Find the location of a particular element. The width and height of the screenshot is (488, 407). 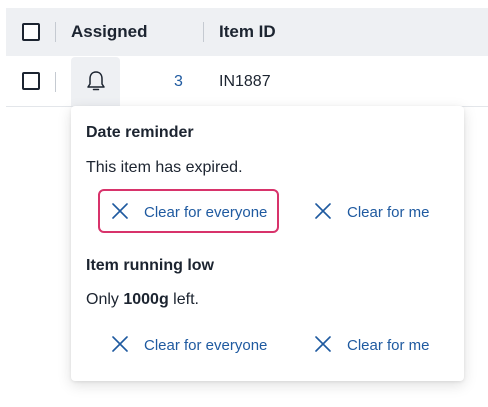

section-text-date-reminder: This item has expired. is located at coordinates (164, 167).